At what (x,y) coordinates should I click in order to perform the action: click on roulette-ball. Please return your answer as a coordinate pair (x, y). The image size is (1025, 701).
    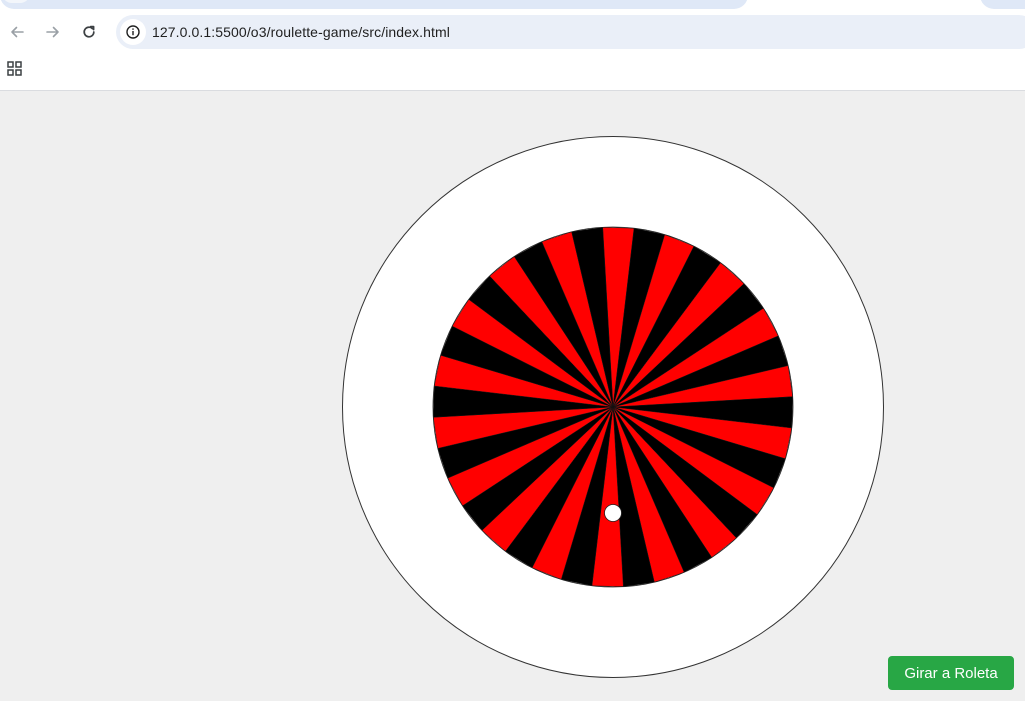
    Looking at the image, I should click on (613, 513).